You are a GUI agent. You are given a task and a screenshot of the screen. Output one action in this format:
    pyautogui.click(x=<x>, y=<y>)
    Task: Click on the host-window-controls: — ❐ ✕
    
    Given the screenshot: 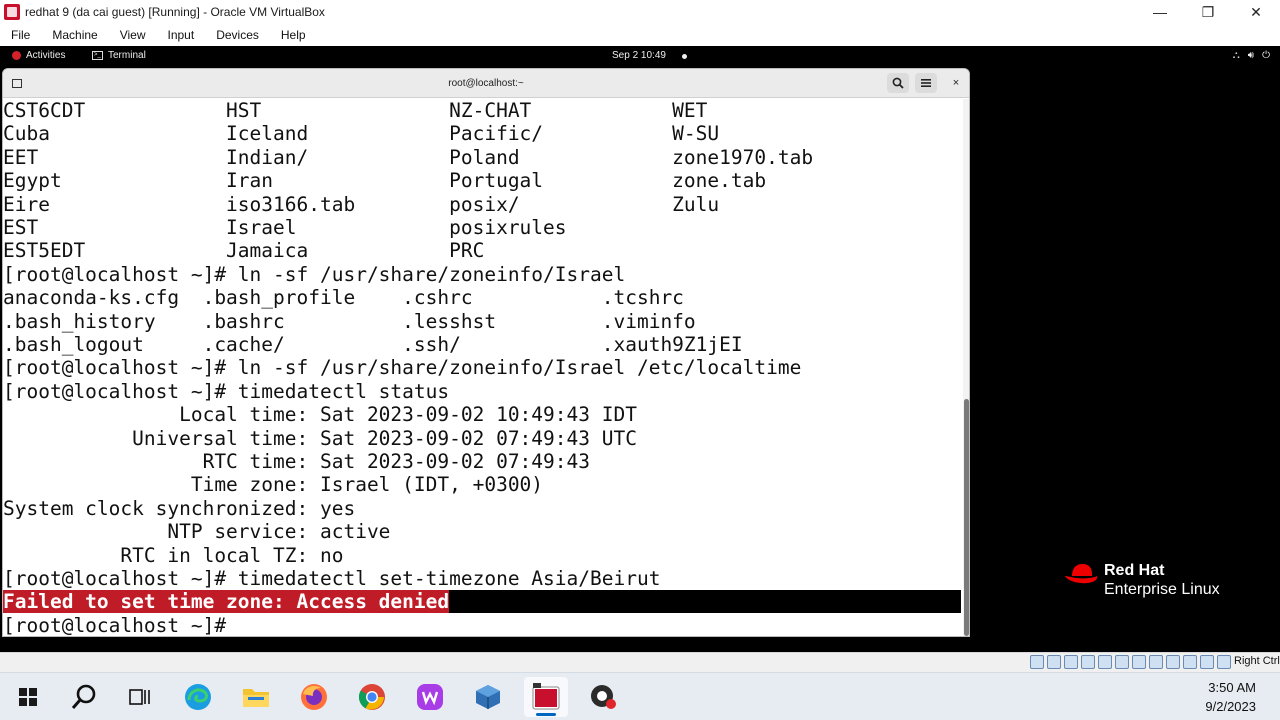 What is the action you would take?
    pyautogui.click(x=1208, y=12)
    